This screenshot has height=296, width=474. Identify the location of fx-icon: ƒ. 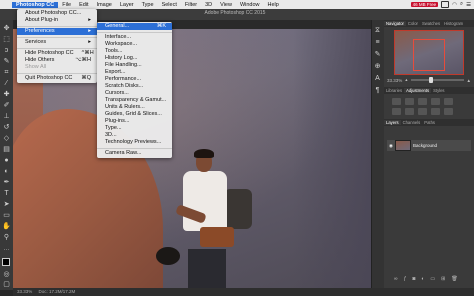
(405, 279).